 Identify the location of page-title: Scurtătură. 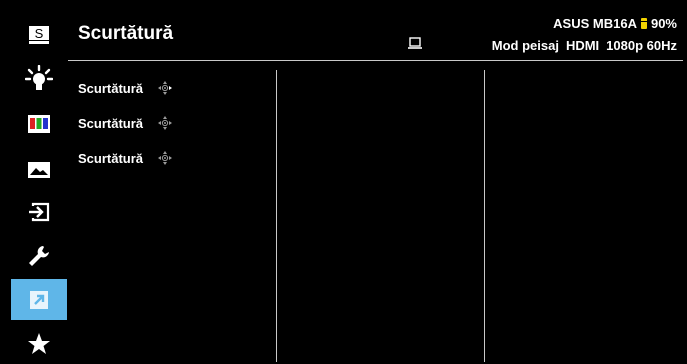
(126, 33).